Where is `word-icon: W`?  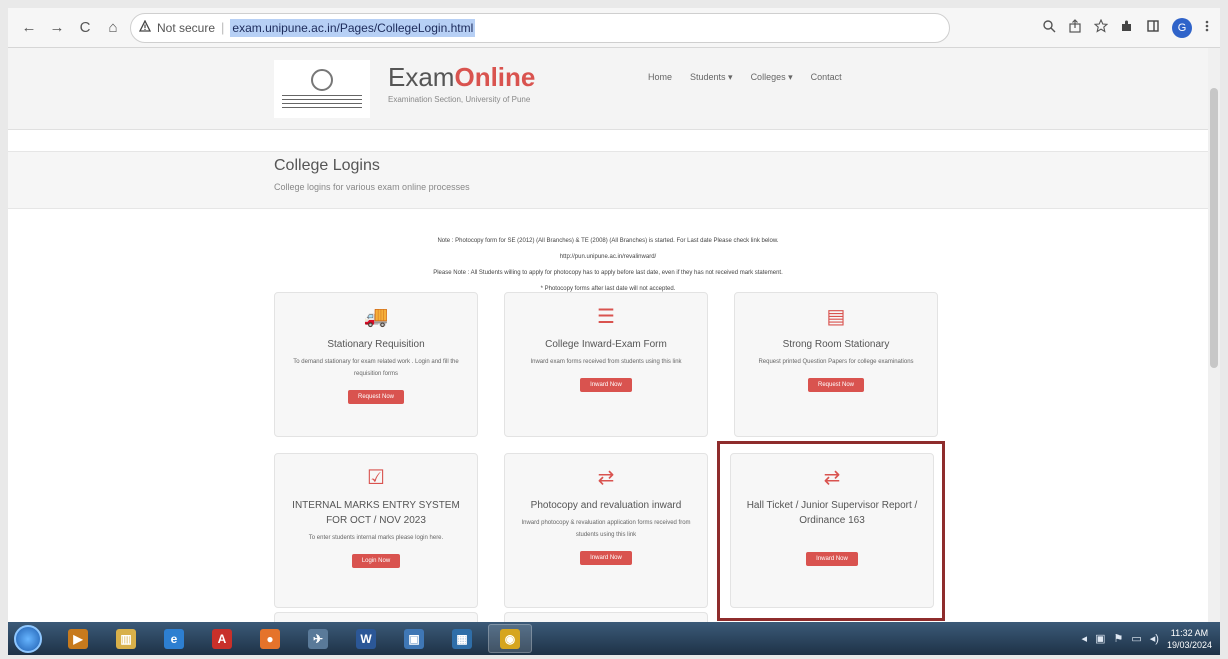
word-icon: W is located at coordinates (366, 638).